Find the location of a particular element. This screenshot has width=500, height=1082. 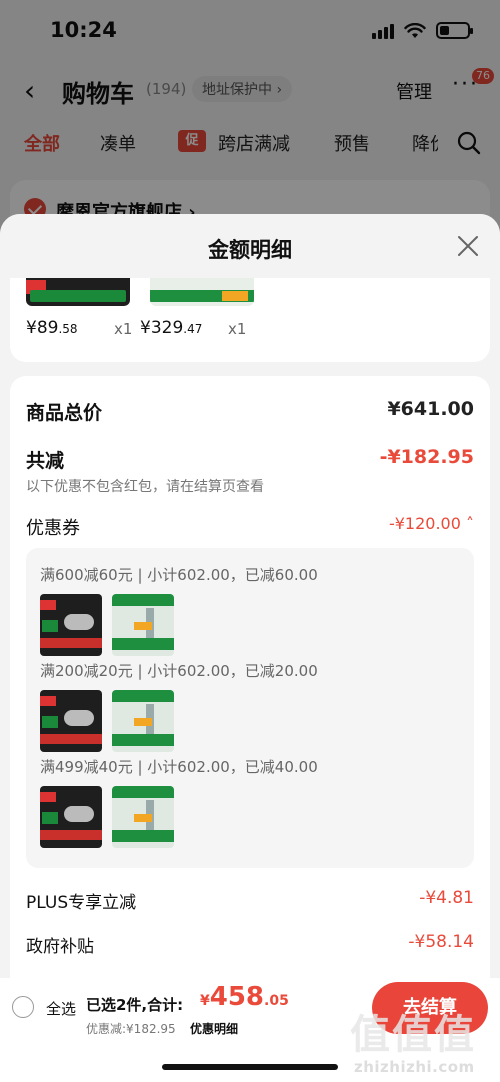

gov-subsidy-label: 政府补贴 is located at coordinates (60, 947).